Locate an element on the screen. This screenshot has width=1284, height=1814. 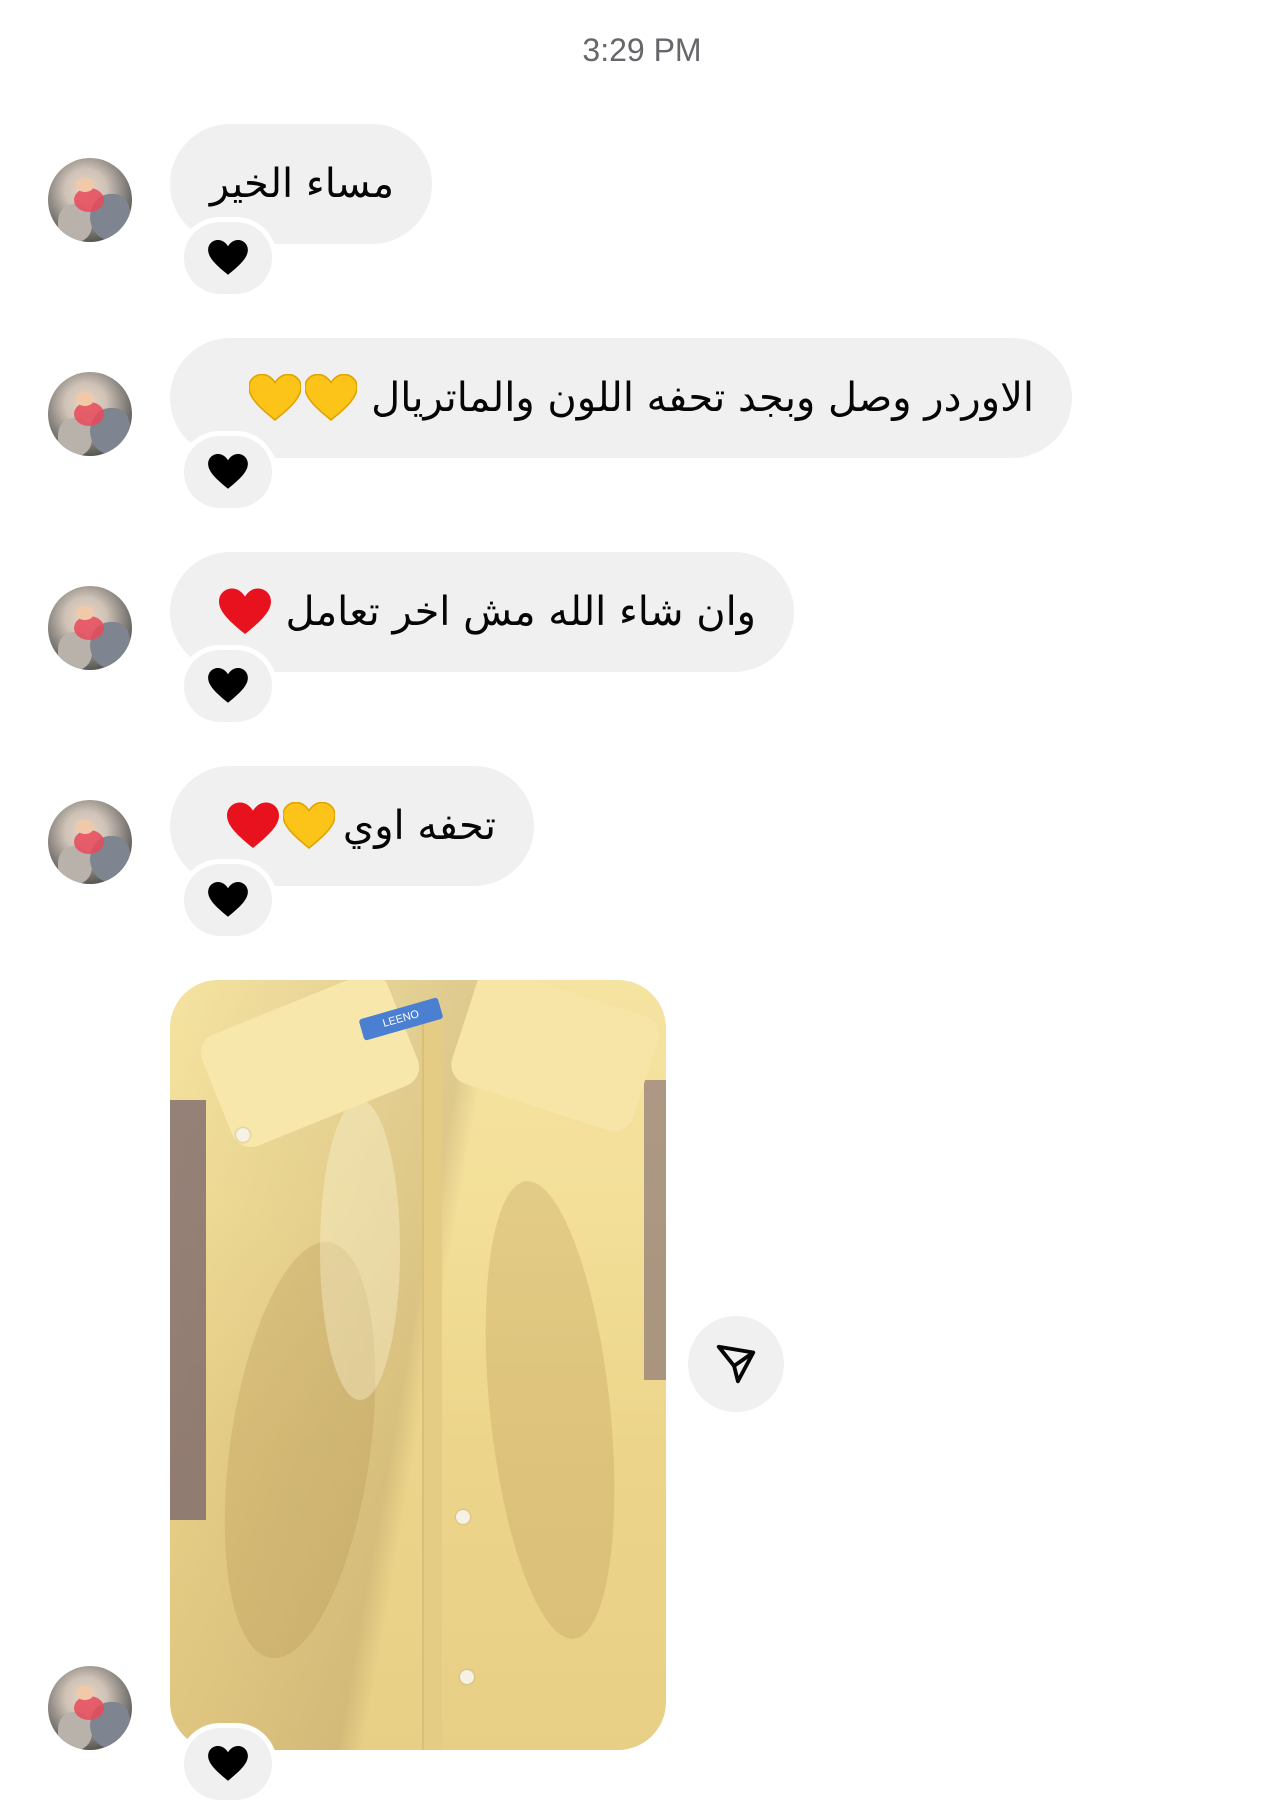
message-text: الاوردر وصل وبجد تحفه اللون والماتريال is located at coordinates (702, 398).